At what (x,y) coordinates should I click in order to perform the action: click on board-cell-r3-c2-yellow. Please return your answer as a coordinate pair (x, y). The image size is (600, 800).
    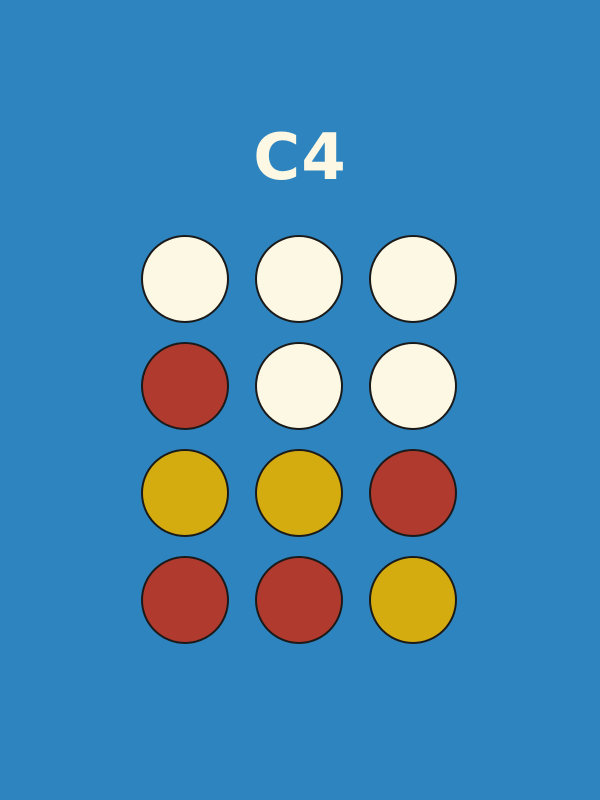
    Looking at the image, I should click on (299, 493).